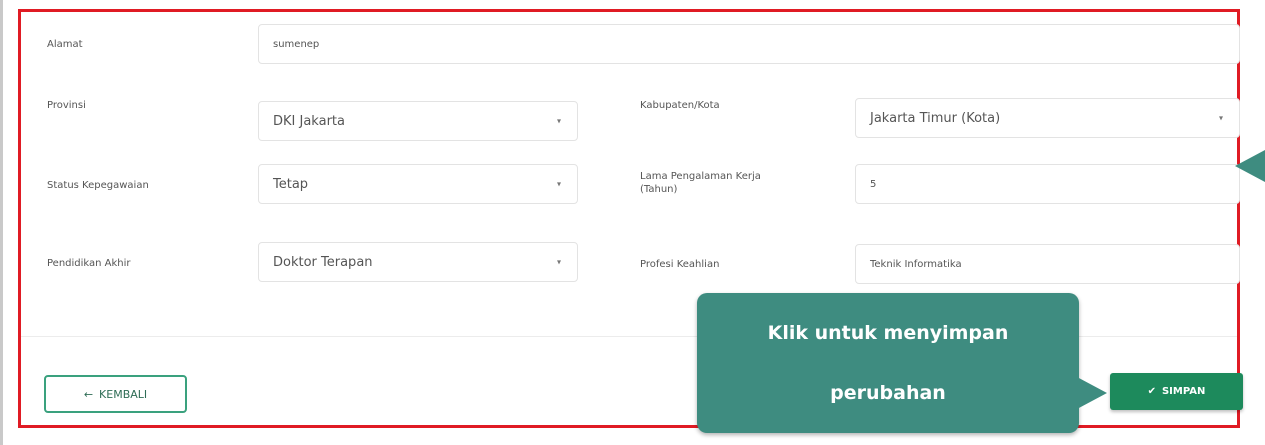 This screenshot has height=445, width=1265. What do you see at coordinates (1151, 391) in the screenshot?
I see `check-icon: ✔` at bounding box center [1151, 391].